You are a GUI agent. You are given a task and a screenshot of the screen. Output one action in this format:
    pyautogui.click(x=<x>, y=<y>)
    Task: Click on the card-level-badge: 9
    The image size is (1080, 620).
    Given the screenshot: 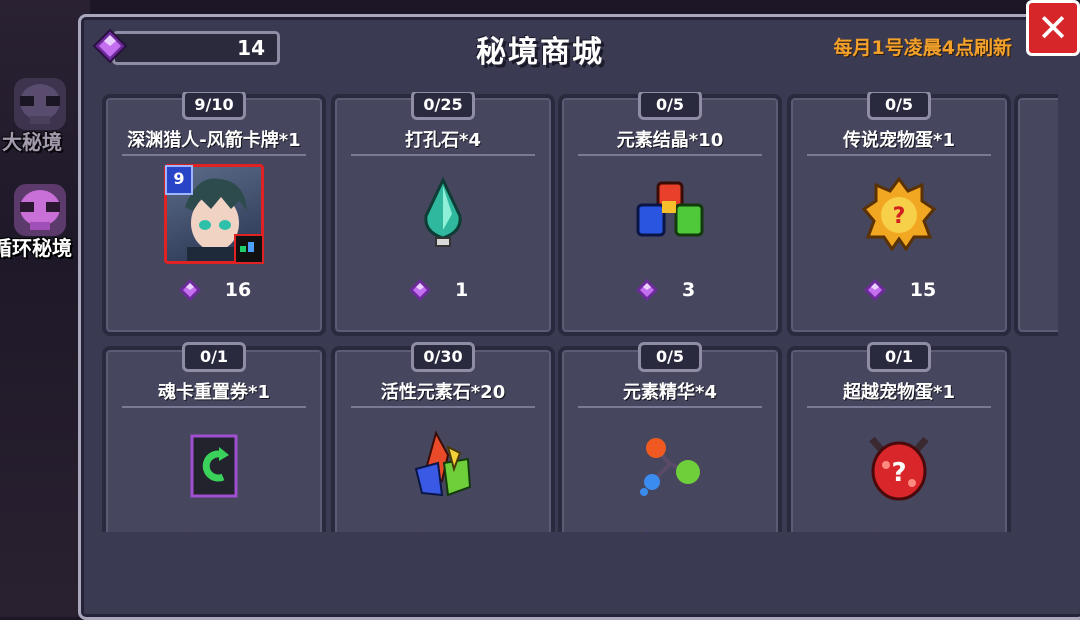 What is the action you would take?
    pyautogui.click(x=179, y=180)
    